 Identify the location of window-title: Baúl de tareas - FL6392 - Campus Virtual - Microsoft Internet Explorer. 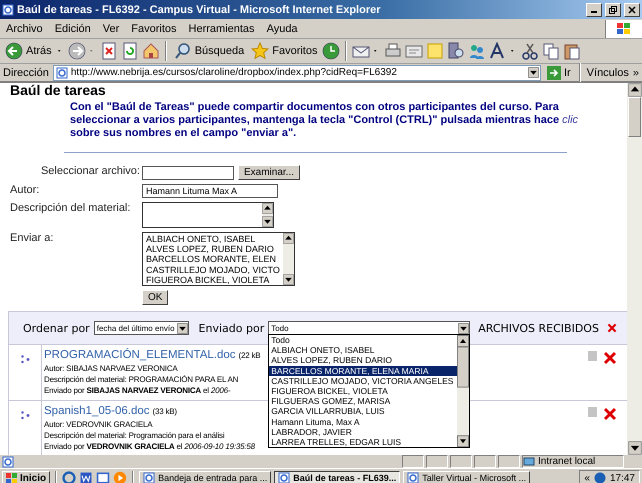
(199, 10).